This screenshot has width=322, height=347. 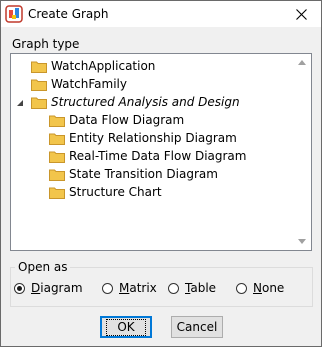 I want to click on app-icon, so click(x=14, y=14).